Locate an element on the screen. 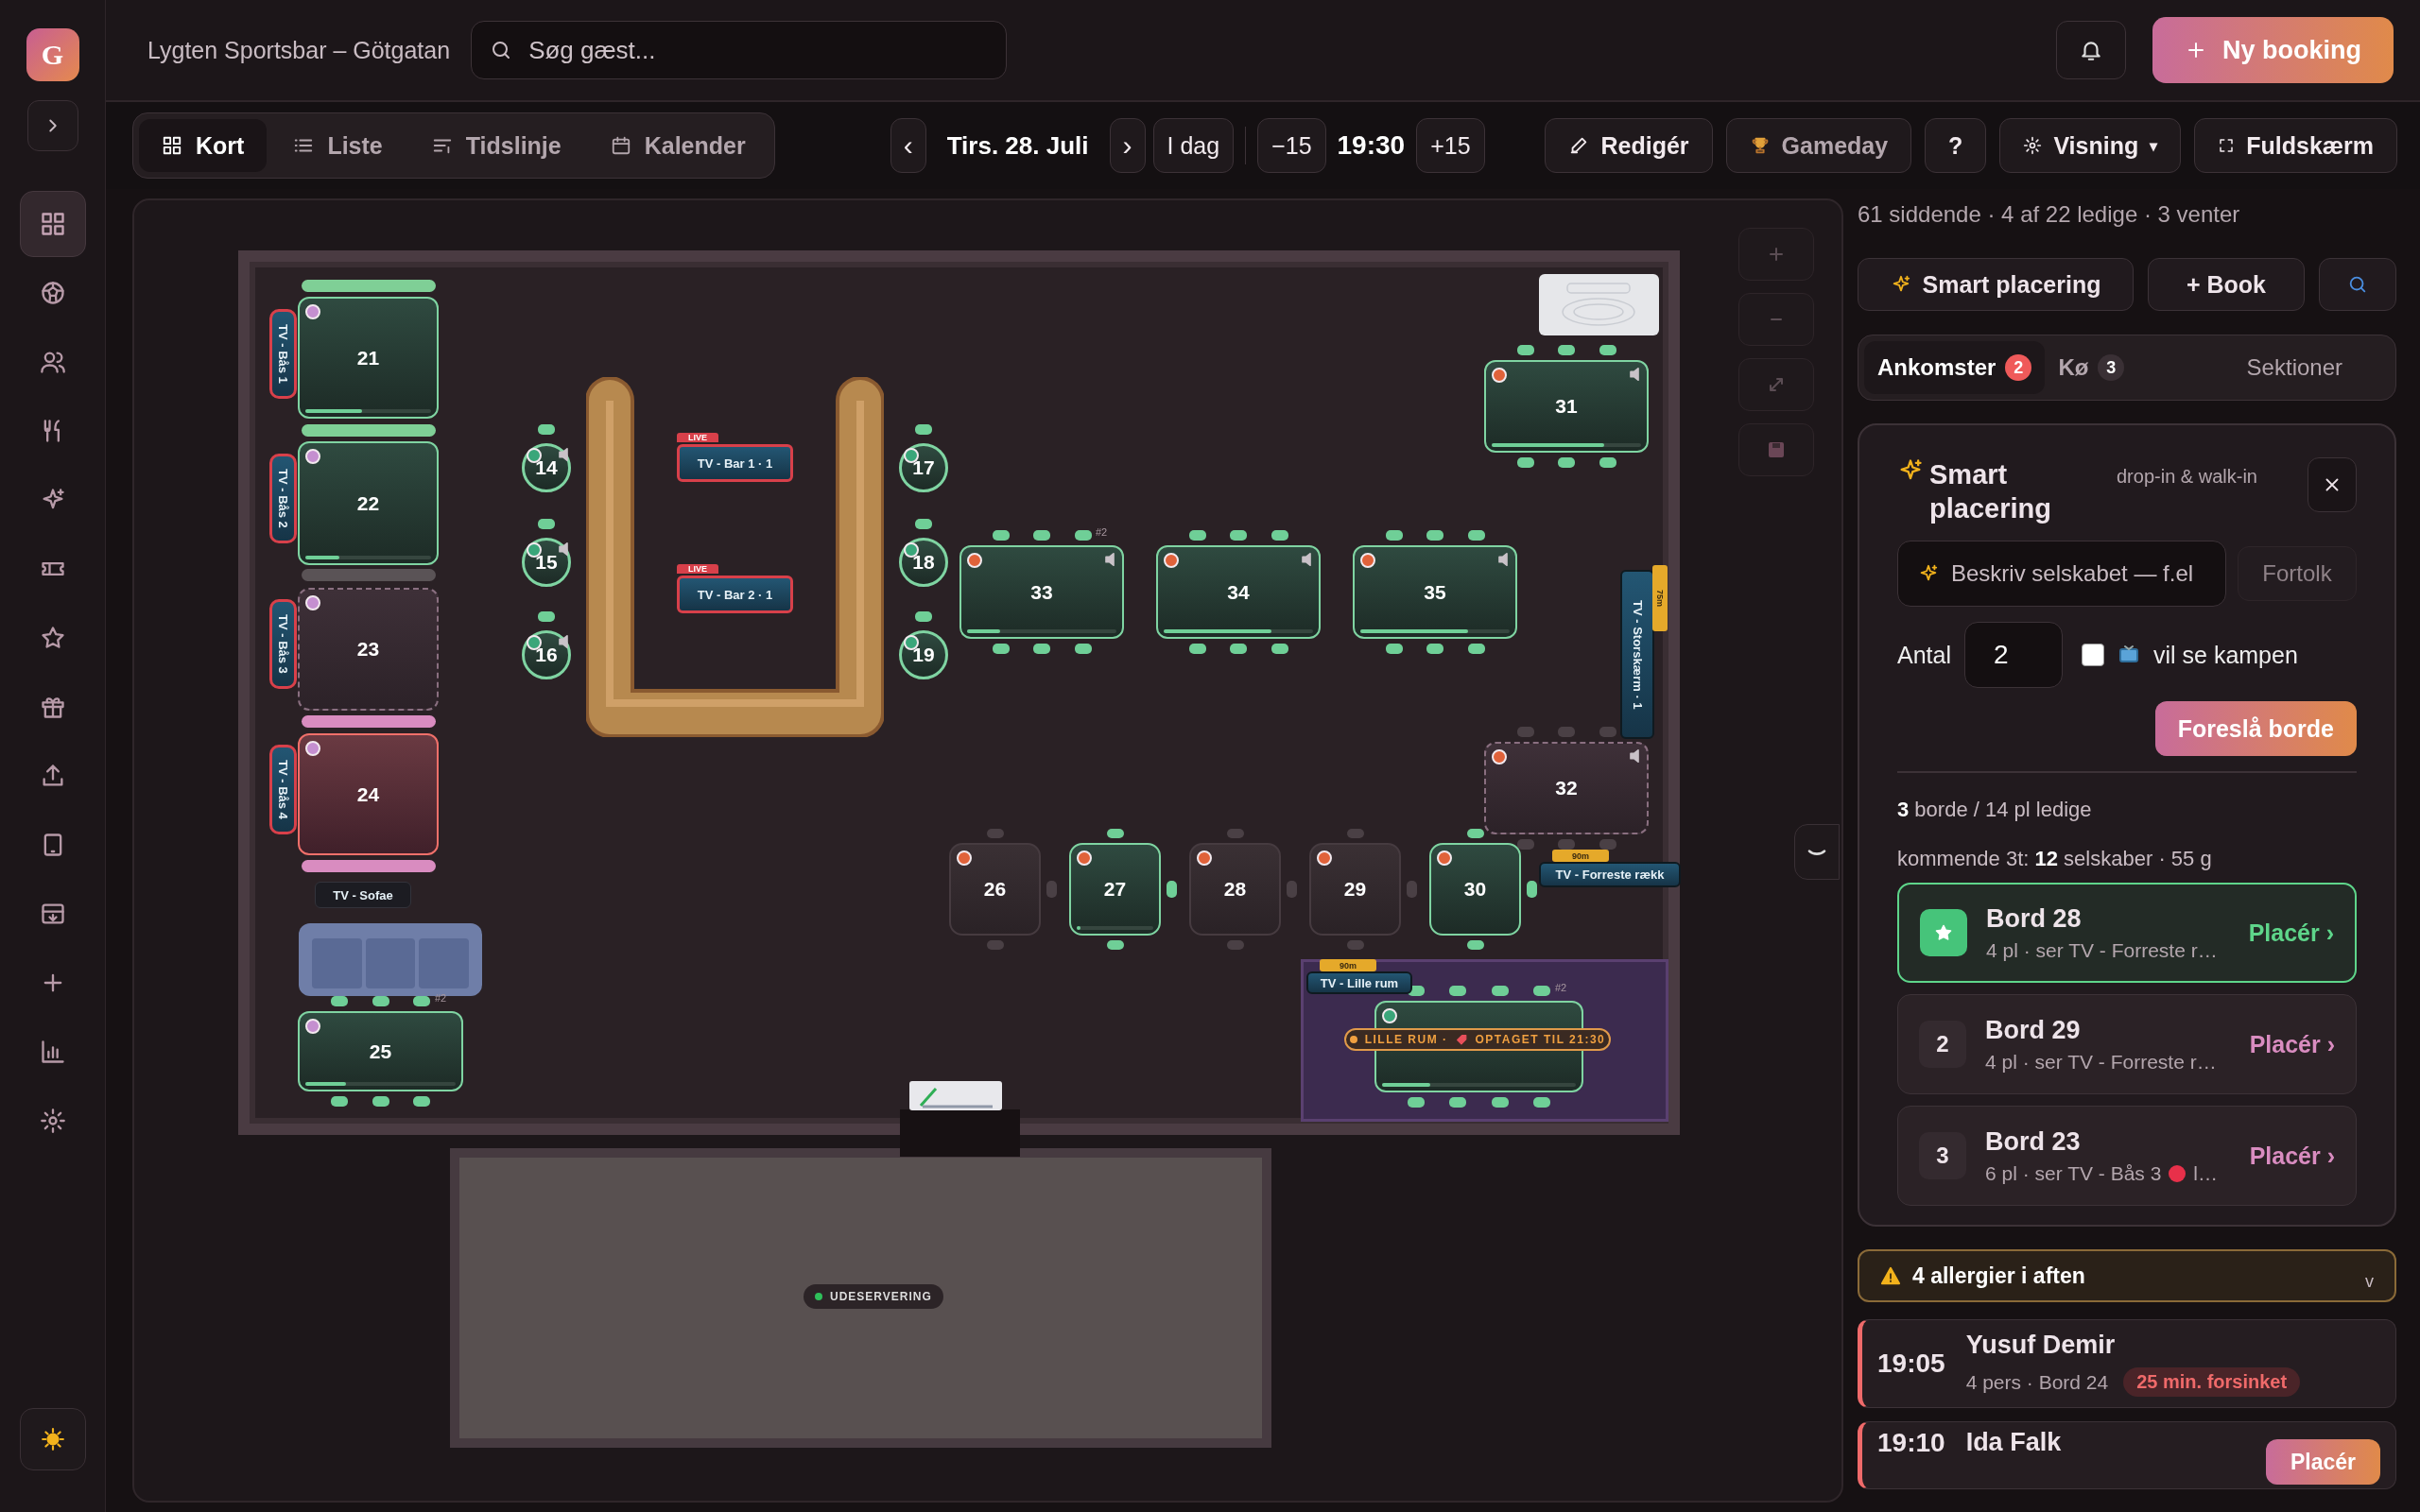  description-field: Beskriv selskabet — f.el is located at coordinates (2061, 574).